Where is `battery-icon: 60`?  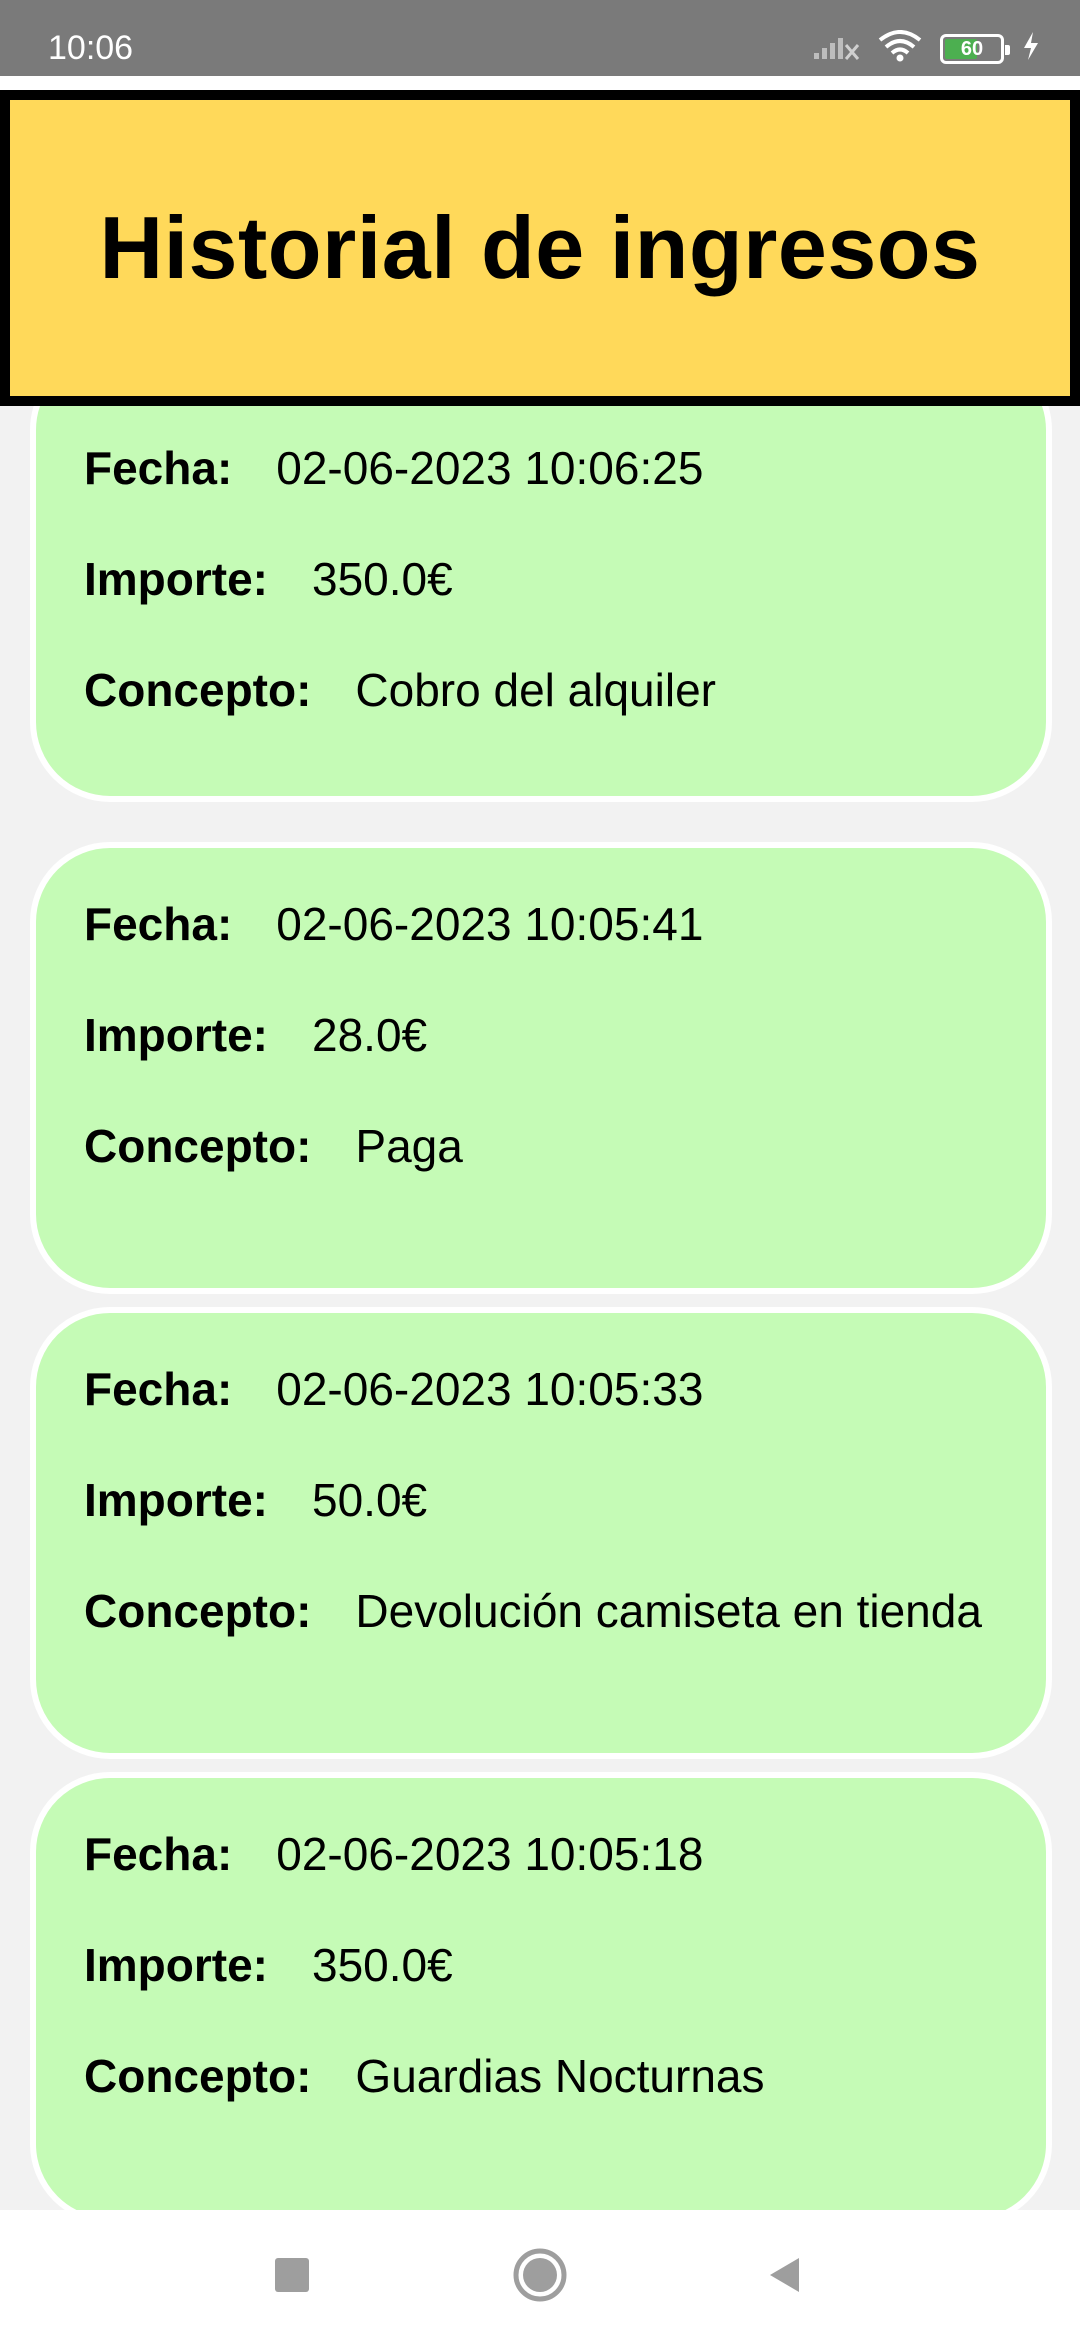
battery-icon: 60 is located at coordinates (975, 48).